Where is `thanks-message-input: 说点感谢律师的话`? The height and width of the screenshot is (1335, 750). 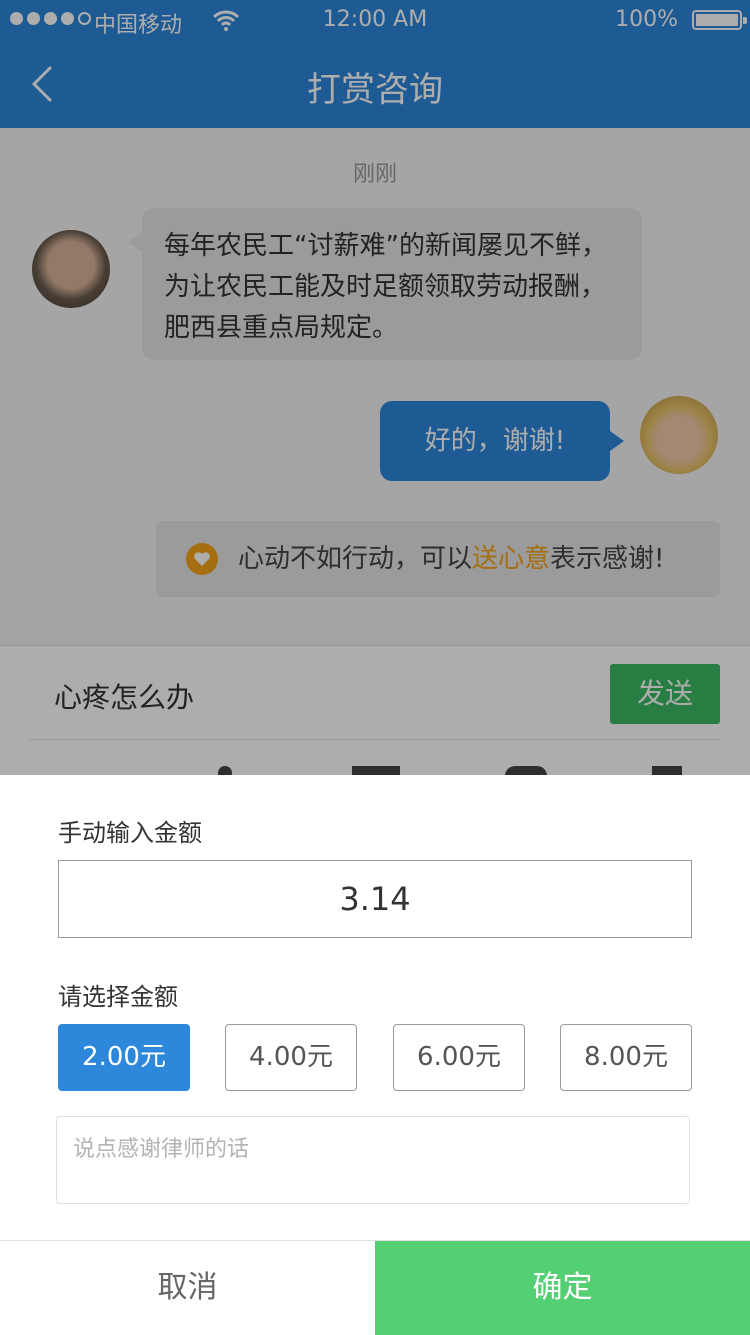 thanks-message-input: 说点感谢律师的话 is located at coordinates (373, 1160).